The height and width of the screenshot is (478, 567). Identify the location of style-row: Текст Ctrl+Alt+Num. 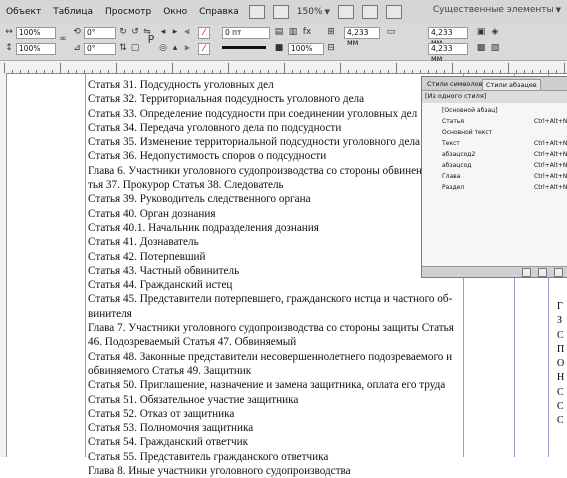
(494, 143).